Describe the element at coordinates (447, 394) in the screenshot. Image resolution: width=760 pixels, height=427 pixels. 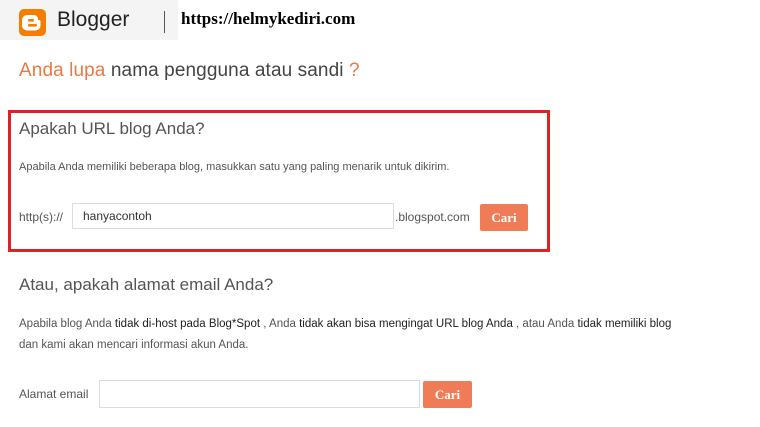
I see `email-search-button: Cari` at that location.